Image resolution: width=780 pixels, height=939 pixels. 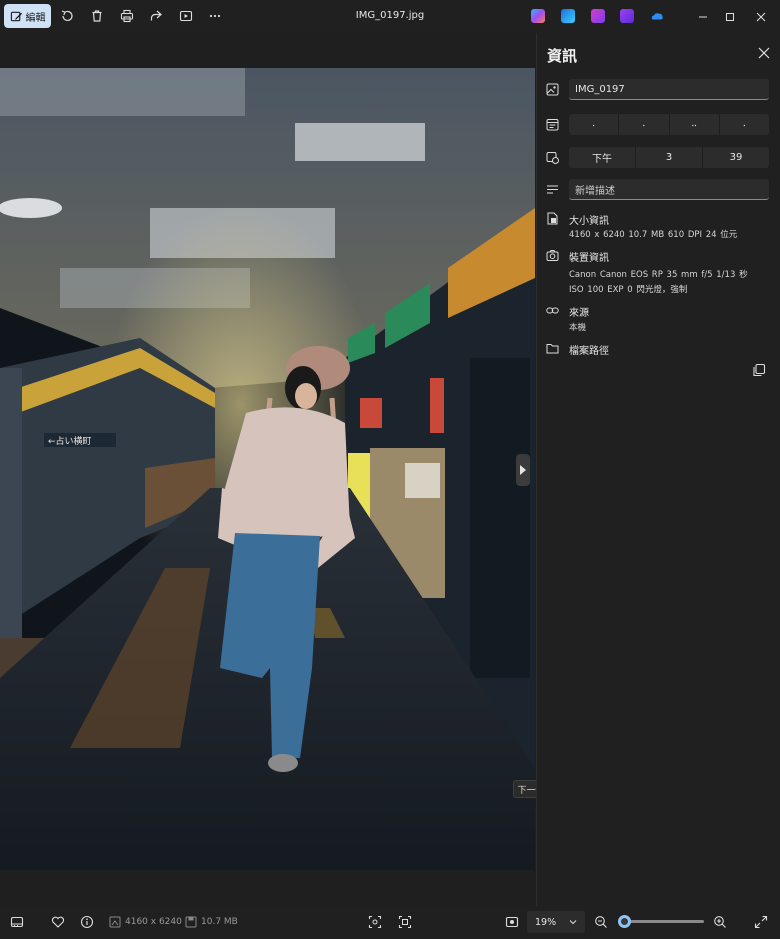 What do you see at coordinates (552, 255) in the screenshot?
I see `camera-icon` at bounding box center [552, 255].